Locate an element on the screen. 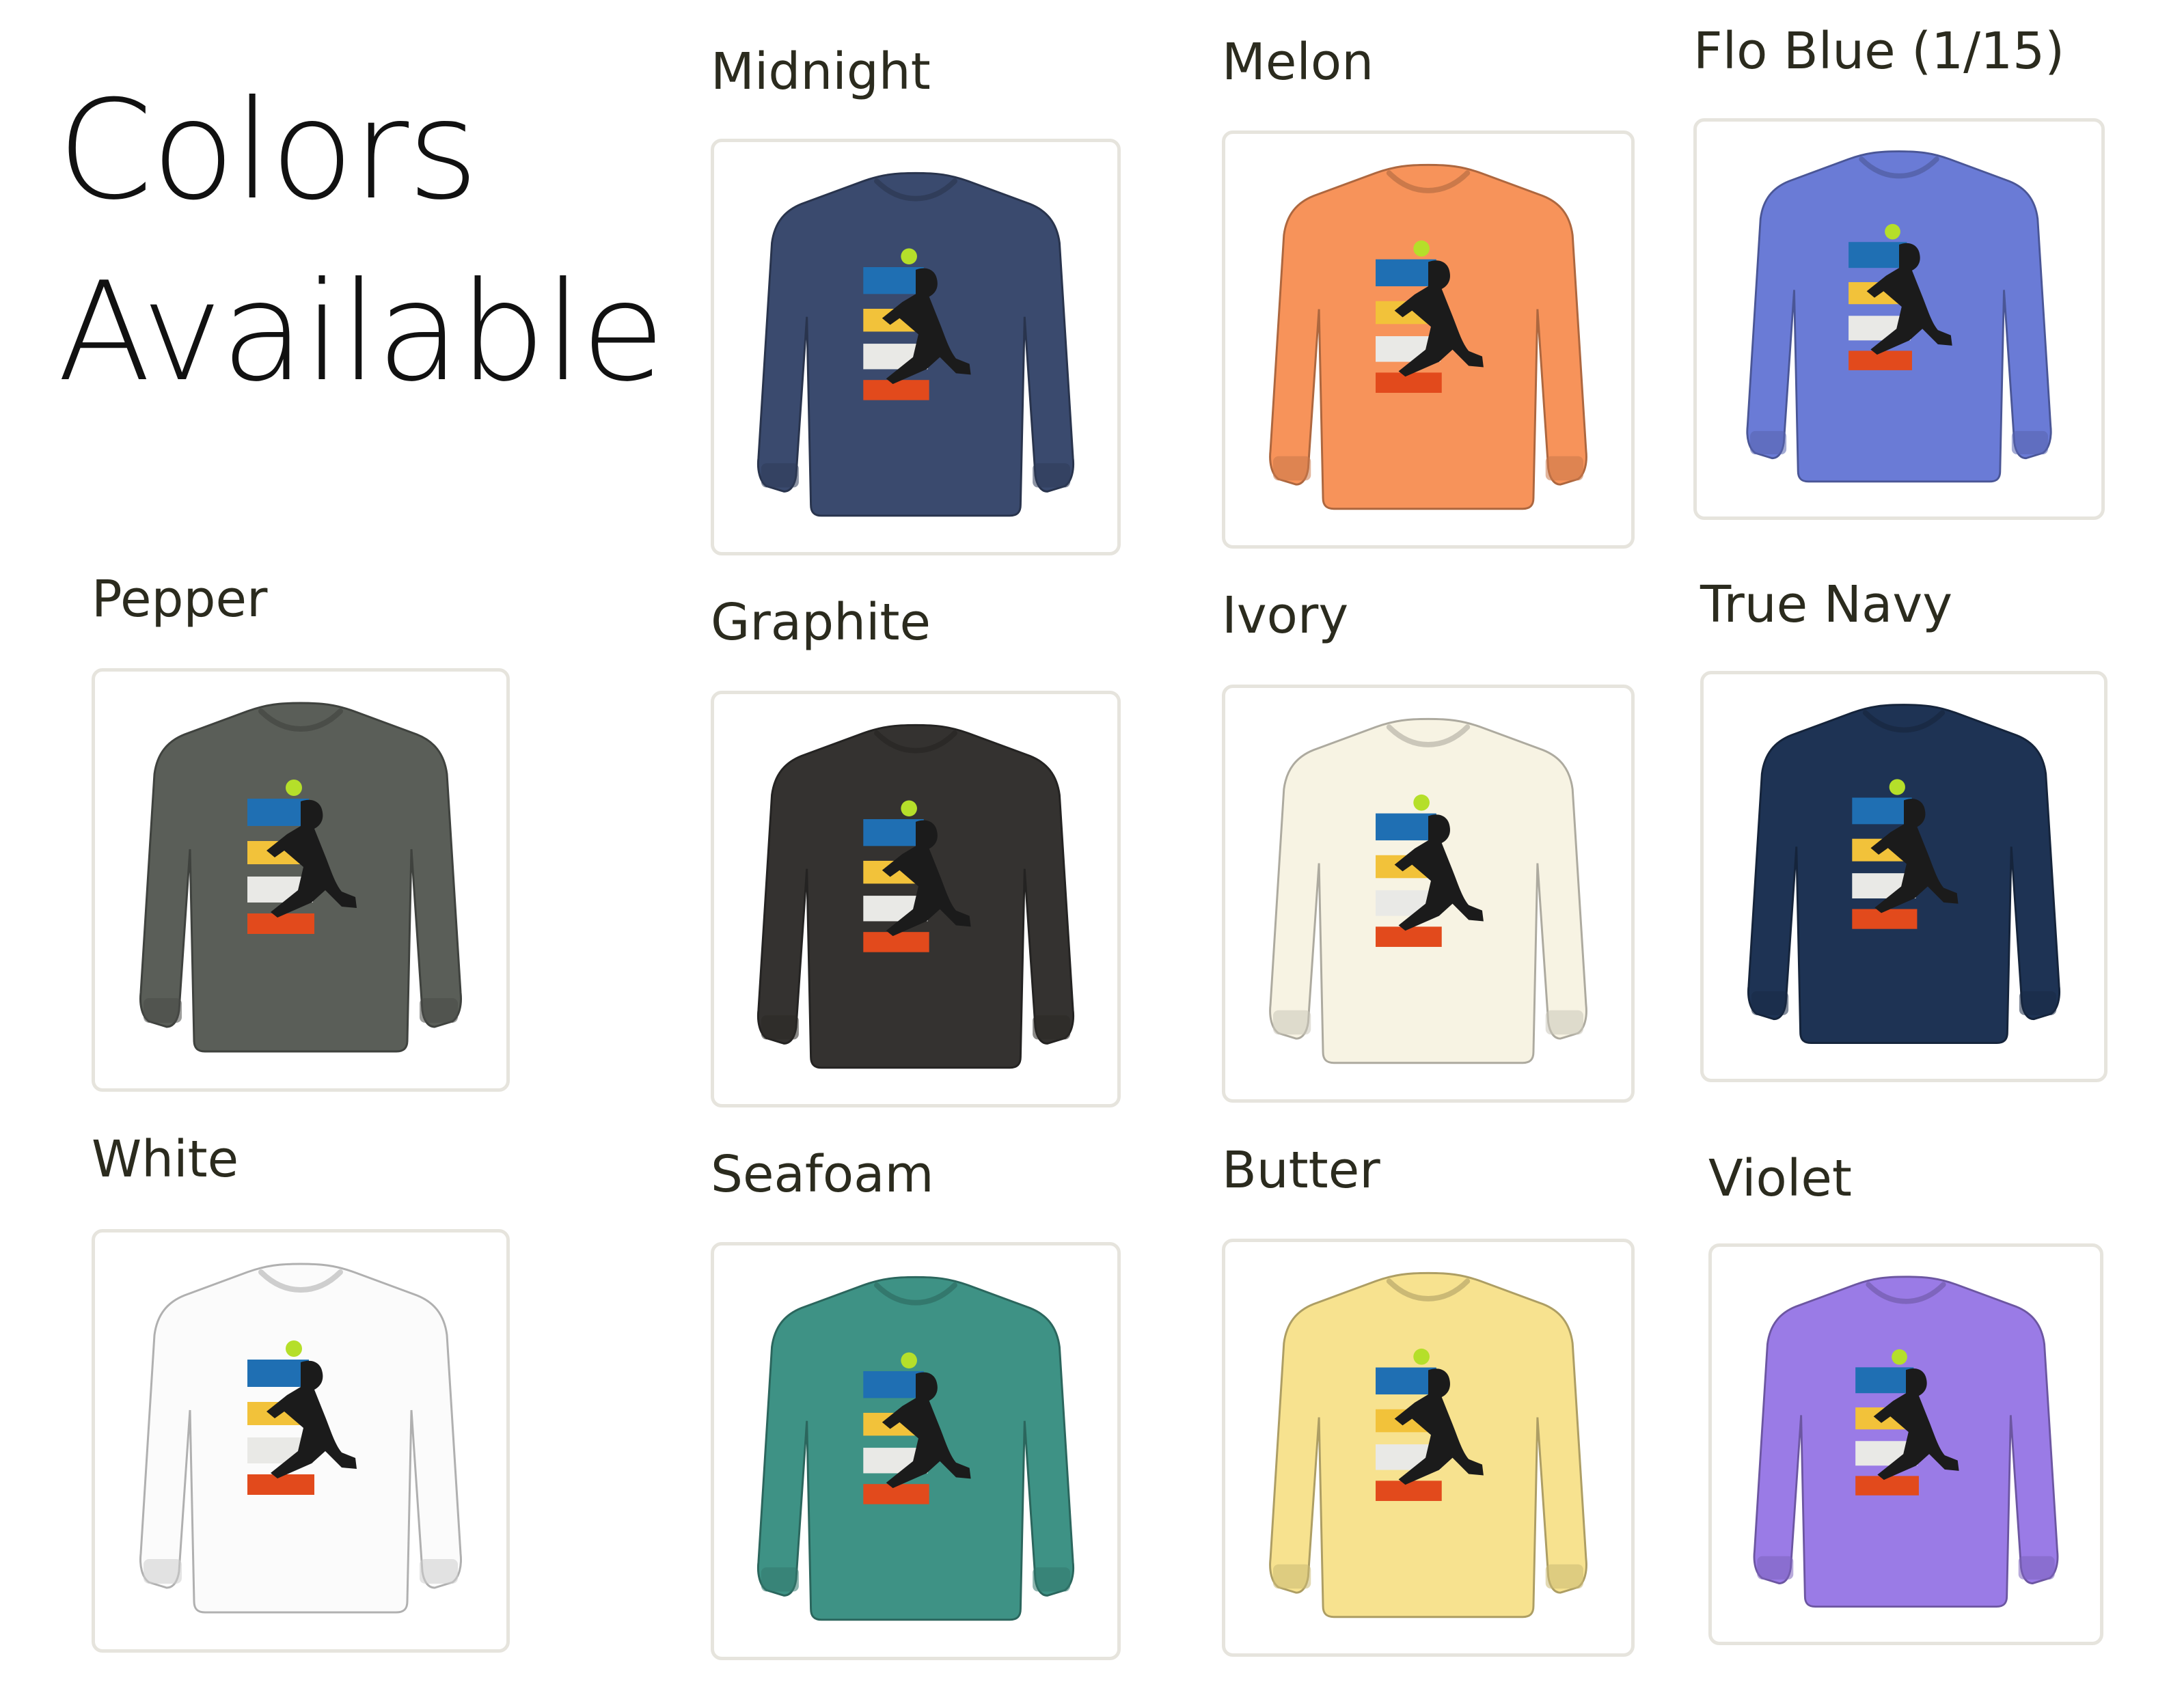 The image size is (2169, 1708). swatch-card-violet is located at coordinates (1905, 1444).